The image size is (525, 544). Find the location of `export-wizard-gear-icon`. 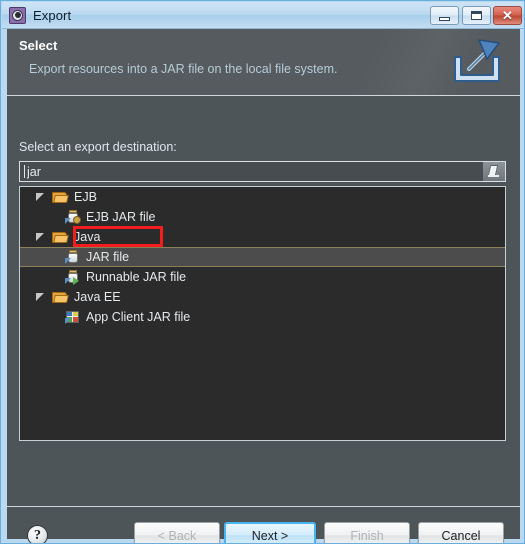

export-wizard-gear-icon is located at coordinates (17, 15).